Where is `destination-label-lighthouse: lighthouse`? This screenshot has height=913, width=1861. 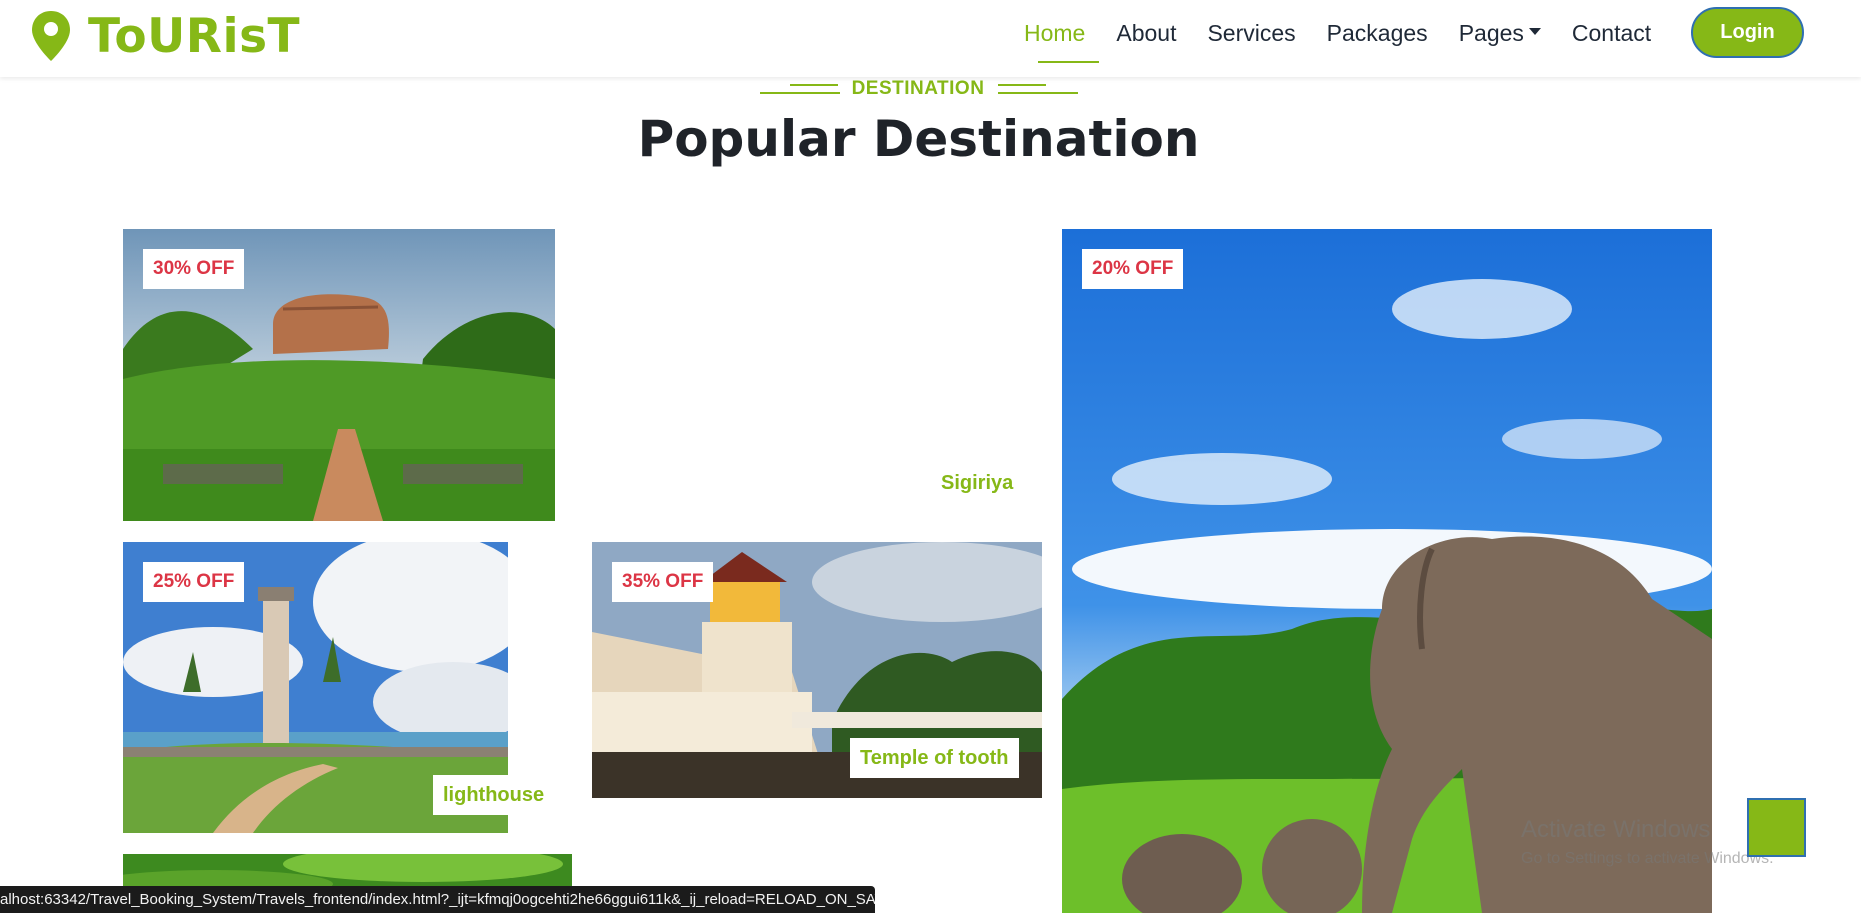
destination-label-lighthouse: lighthouse is located at coordinates (494, 795).